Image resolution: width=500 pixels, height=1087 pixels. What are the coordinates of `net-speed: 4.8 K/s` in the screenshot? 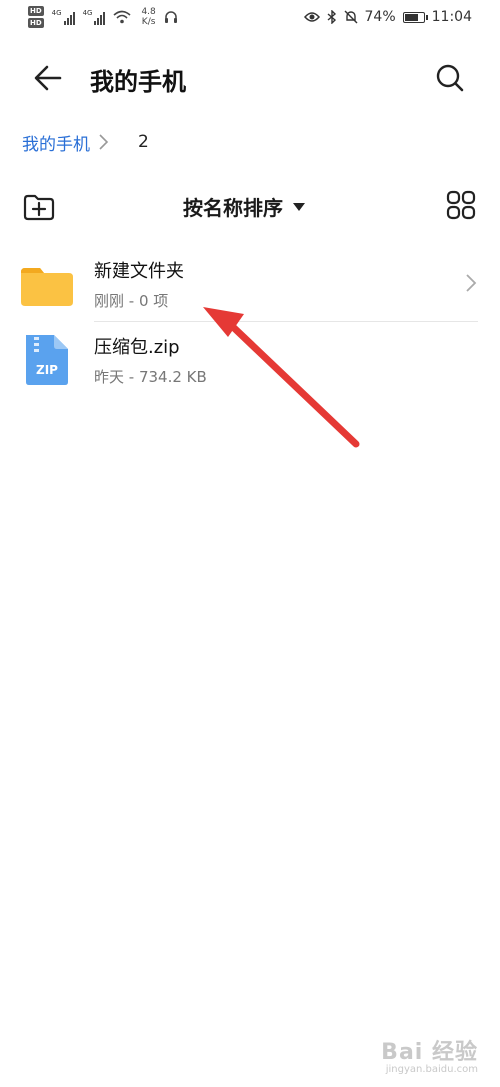 It's located at (148, 17).